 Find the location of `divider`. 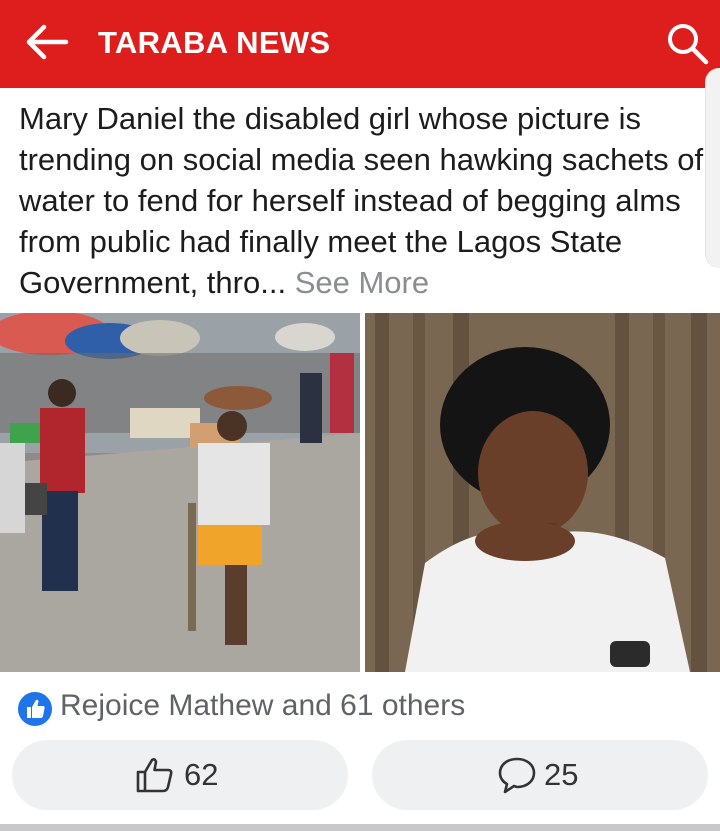

divider is located at coordinates (360, 827).